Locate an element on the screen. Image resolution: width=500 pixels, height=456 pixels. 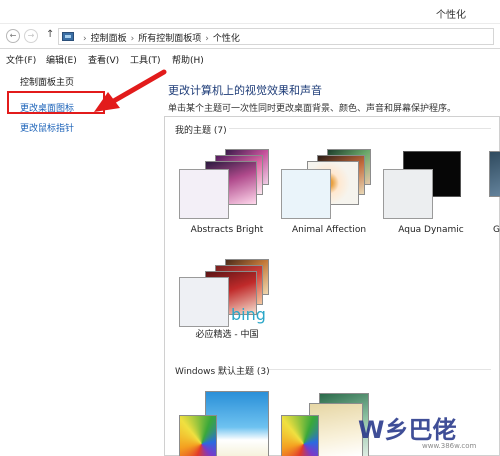
back-arrow-icon: ← is located at coordinates (13, 36).